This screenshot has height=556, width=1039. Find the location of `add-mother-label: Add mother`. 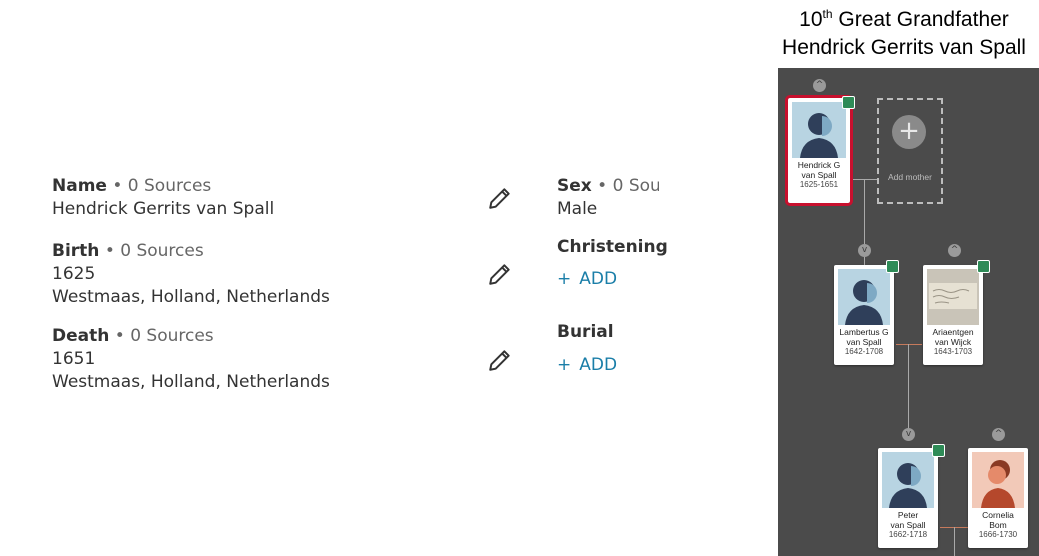

add-mother-label: Add mother is located at coordinates (910, 177).